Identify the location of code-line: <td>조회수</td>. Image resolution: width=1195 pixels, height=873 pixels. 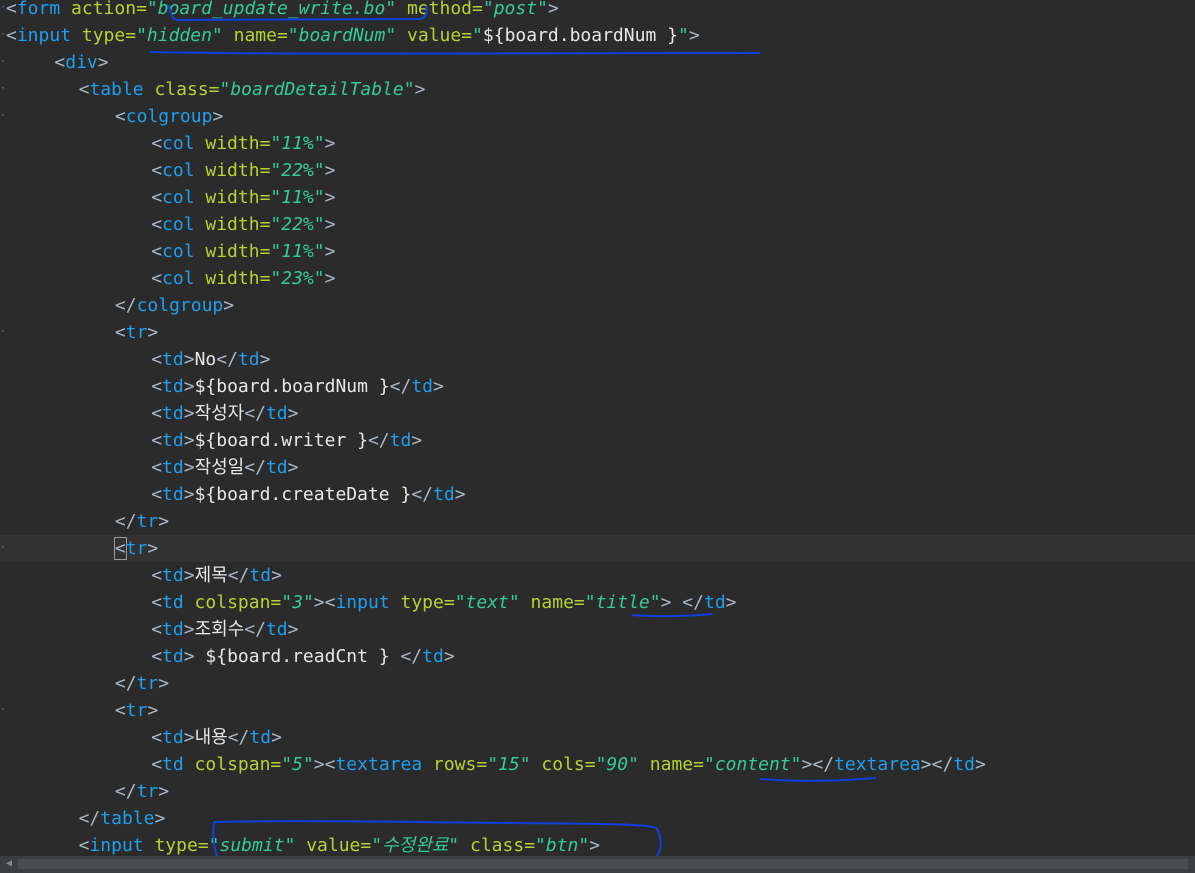
(597, 629).